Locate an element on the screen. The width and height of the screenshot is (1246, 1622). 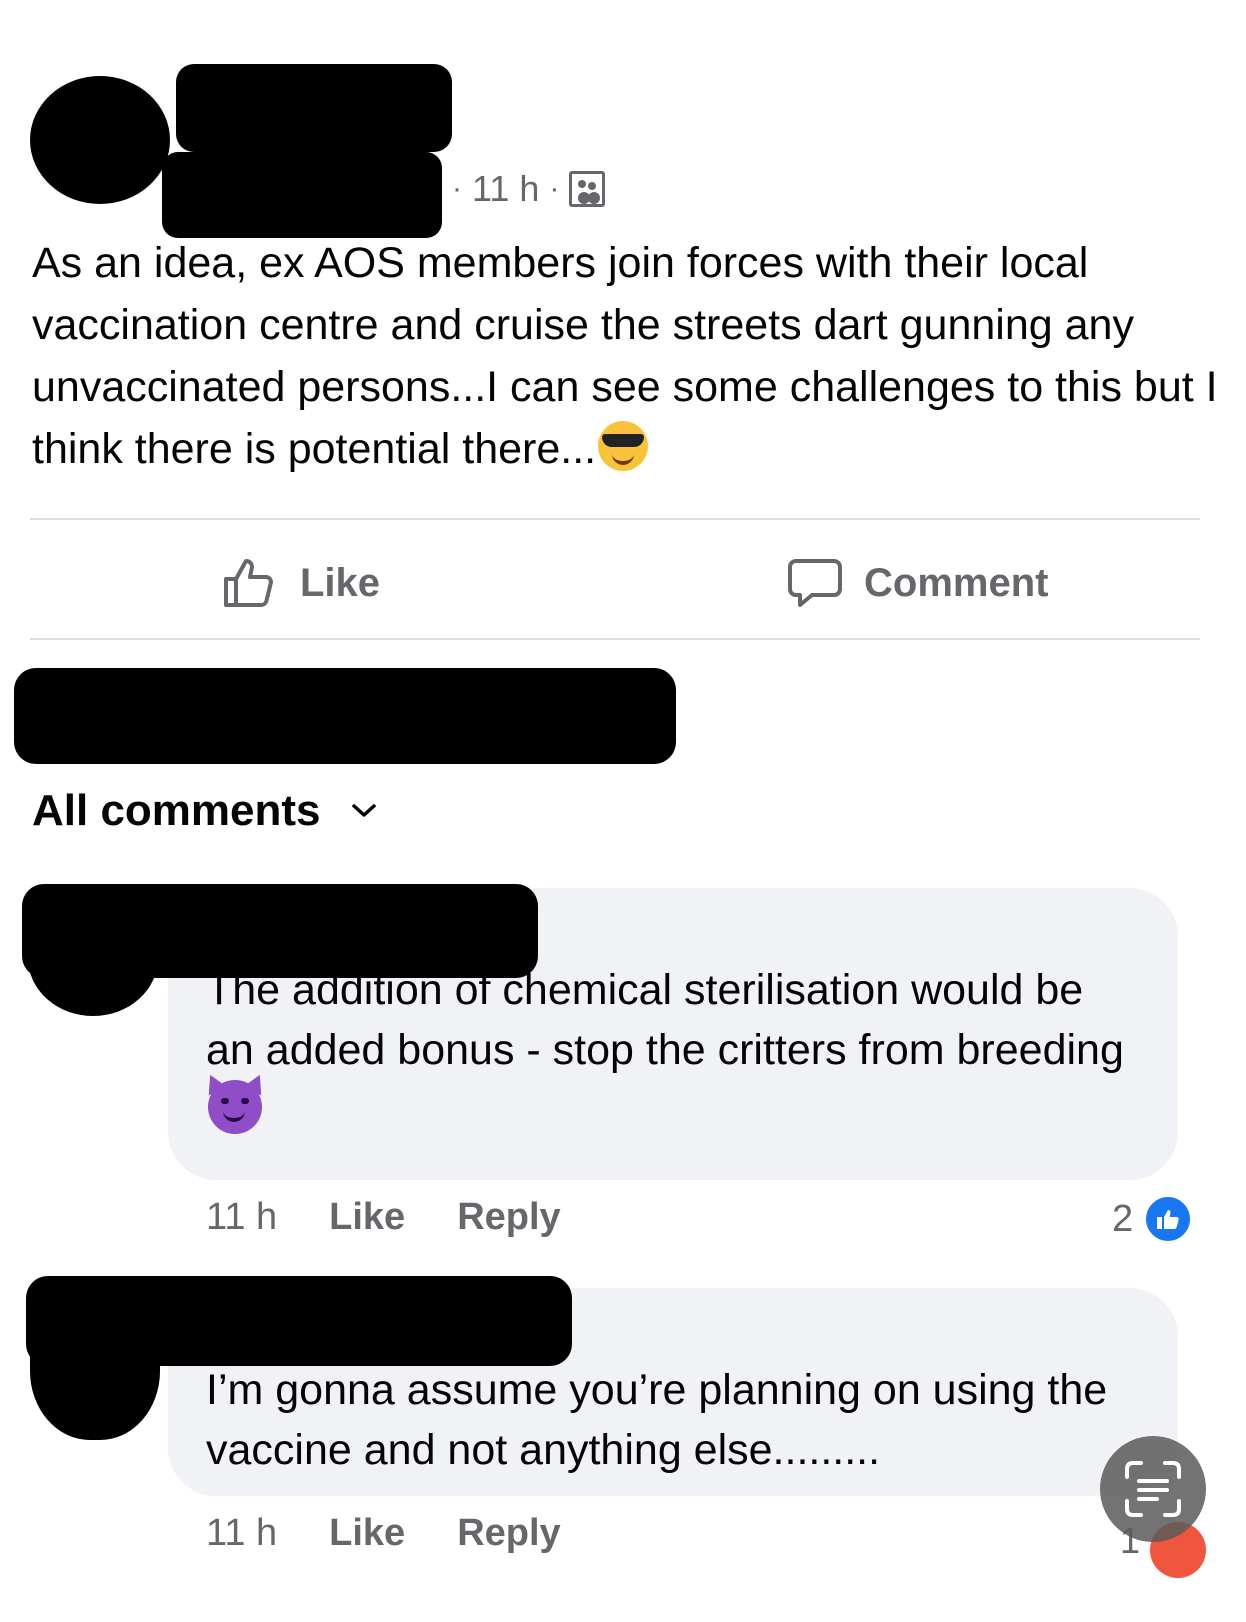
post-meta: · 11 h · is located at coordinates (529, 189).